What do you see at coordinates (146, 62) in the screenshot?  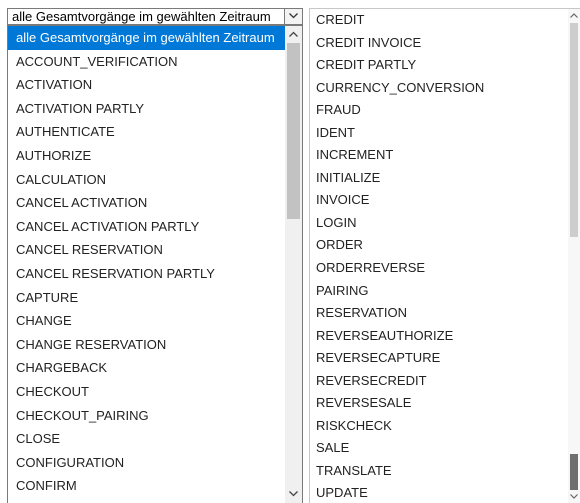 I see `dropdown-option: ACCOUNT_VERIFICATION` at bounding box center [146, 62].